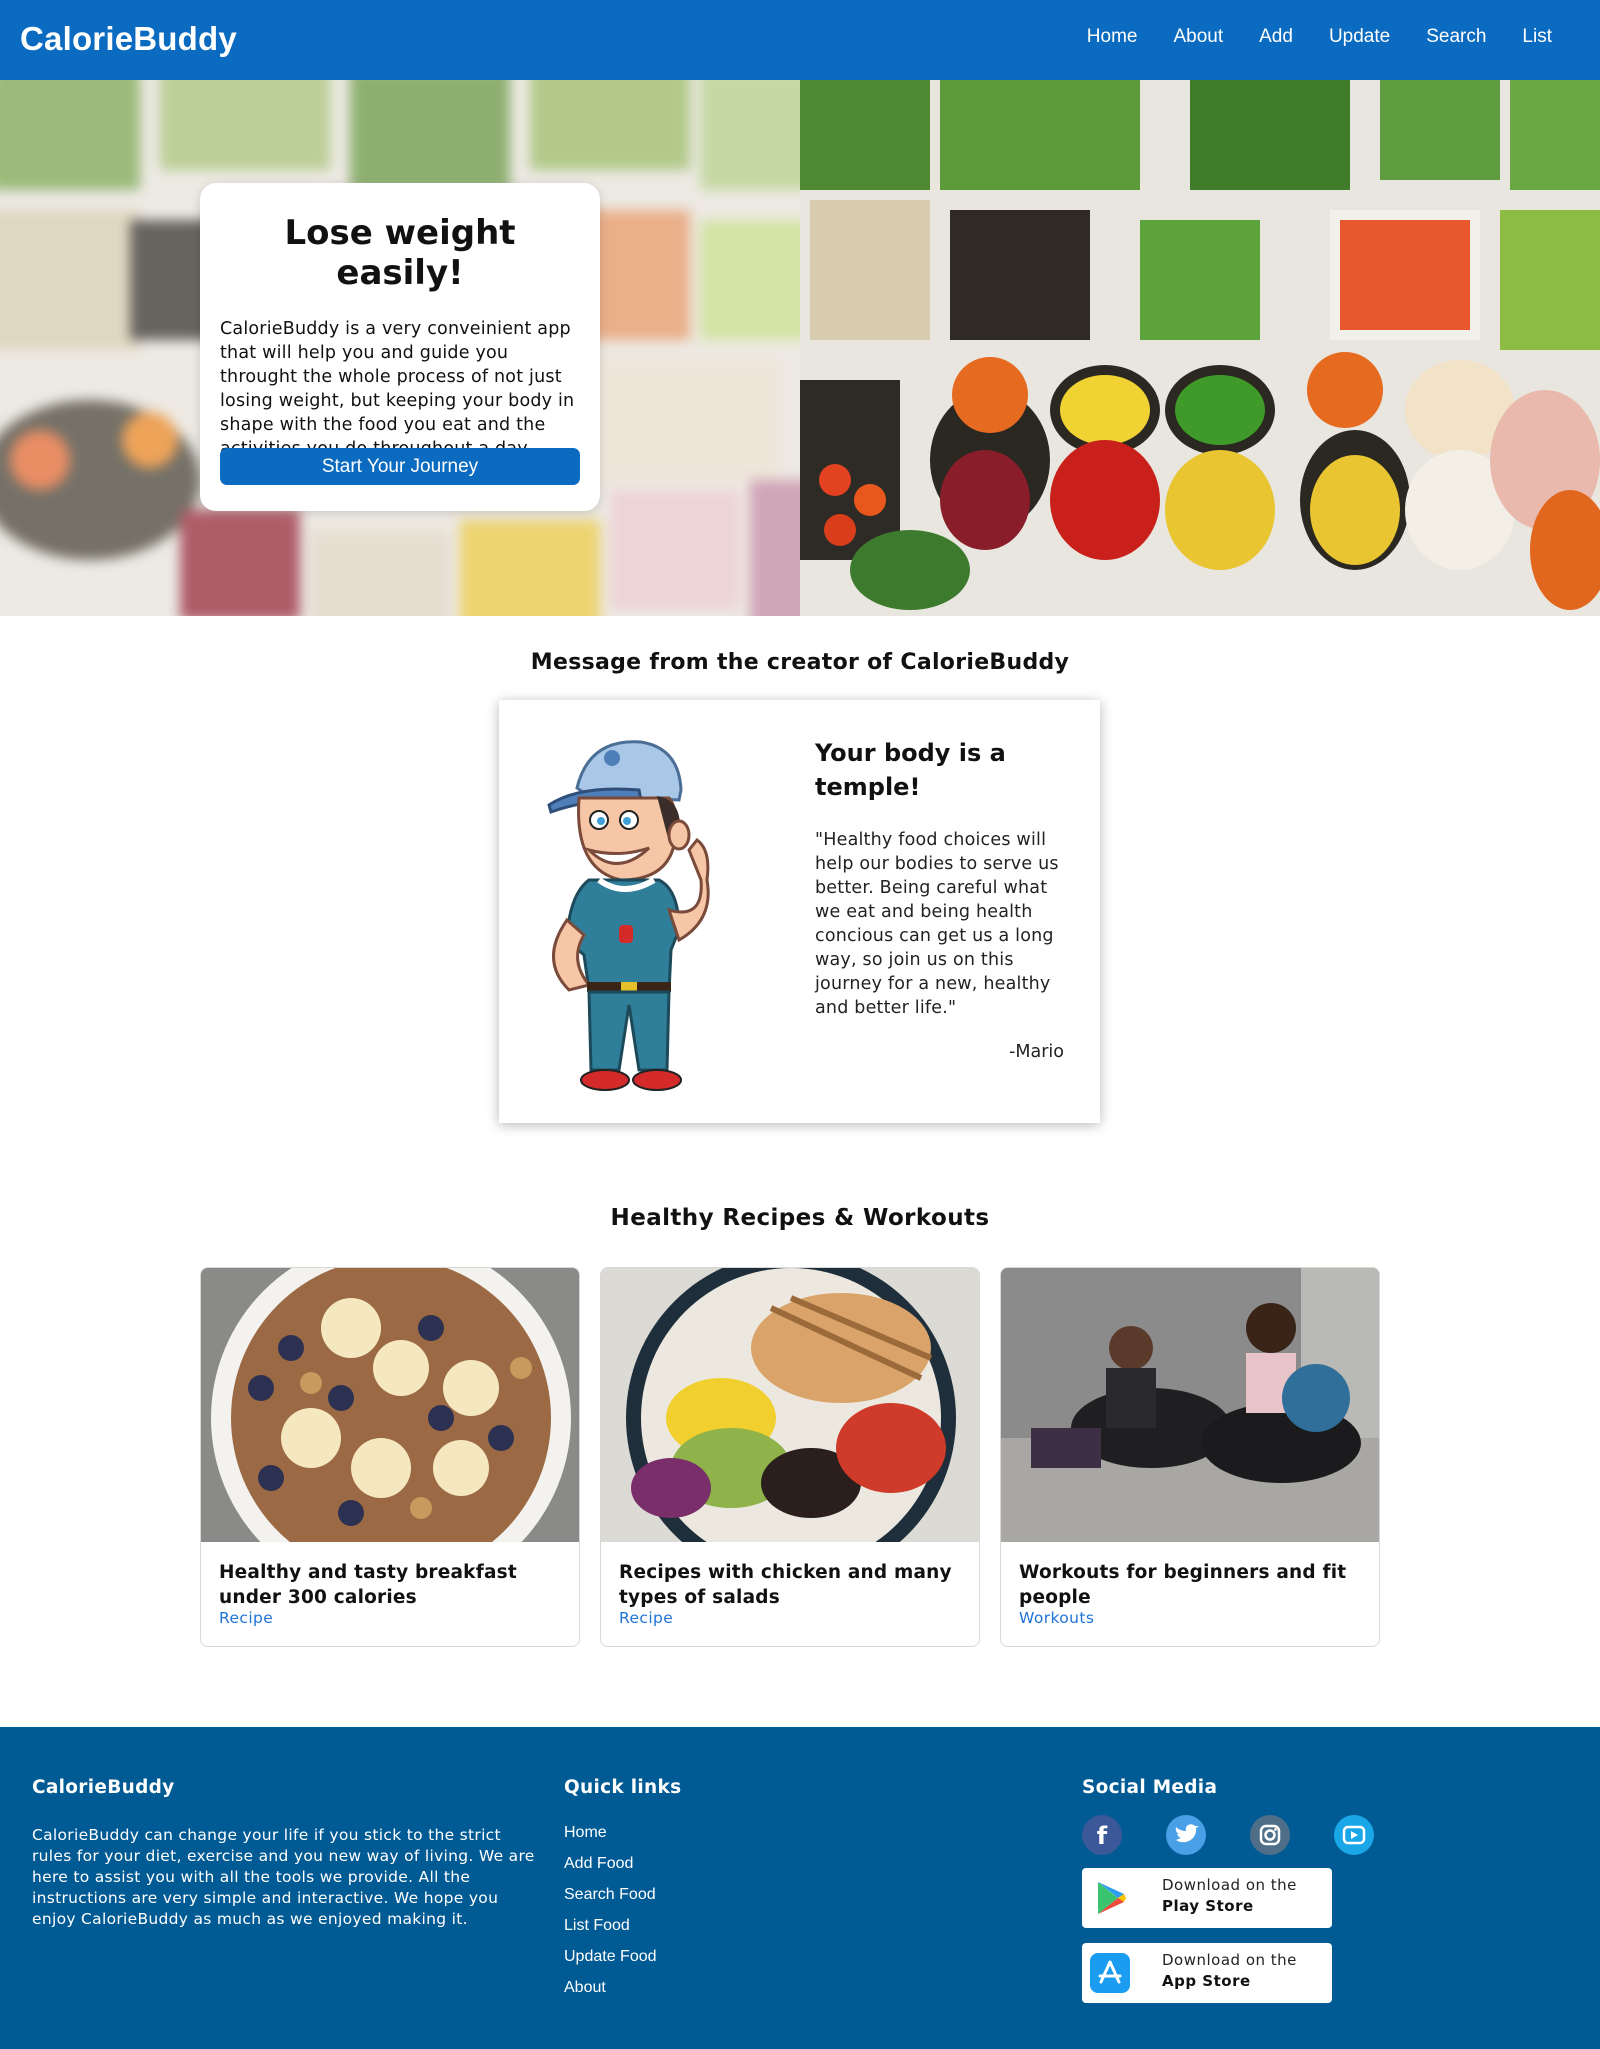  I want to click on svg-text: f, so click(1102, 1836).